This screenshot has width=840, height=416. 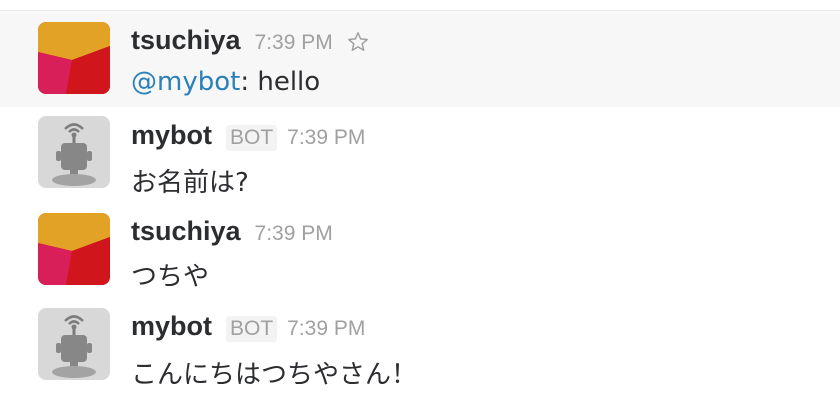 I want to click on mention-link: @mybot, so click(x=185, y=82).